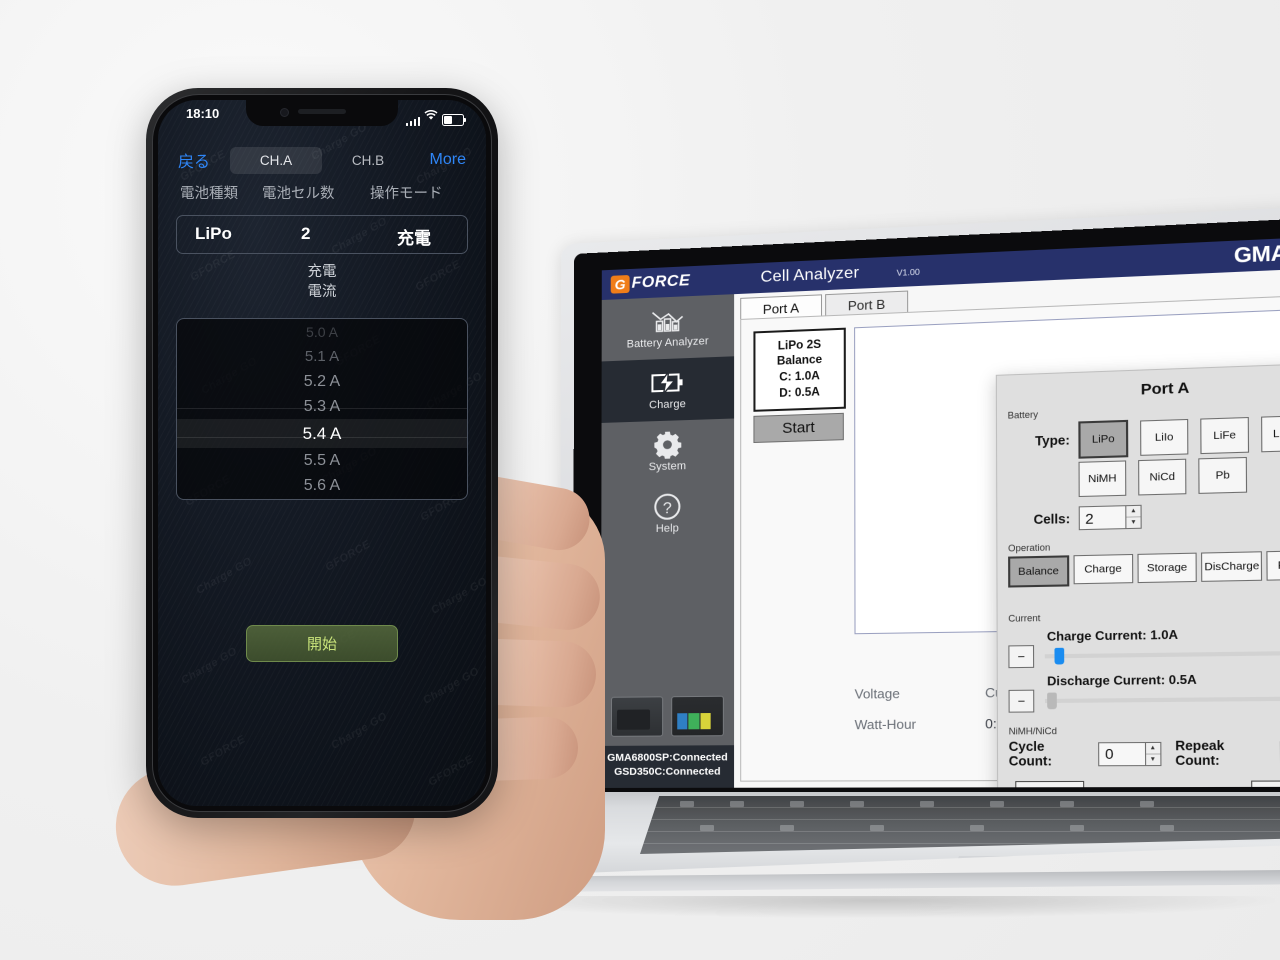 This screenshot has height=960, width=1280. What do you see at coordinates (322, 406) in the screenshot?
I see `picker-item: 5.3 A` at bounding box center [322, 406].